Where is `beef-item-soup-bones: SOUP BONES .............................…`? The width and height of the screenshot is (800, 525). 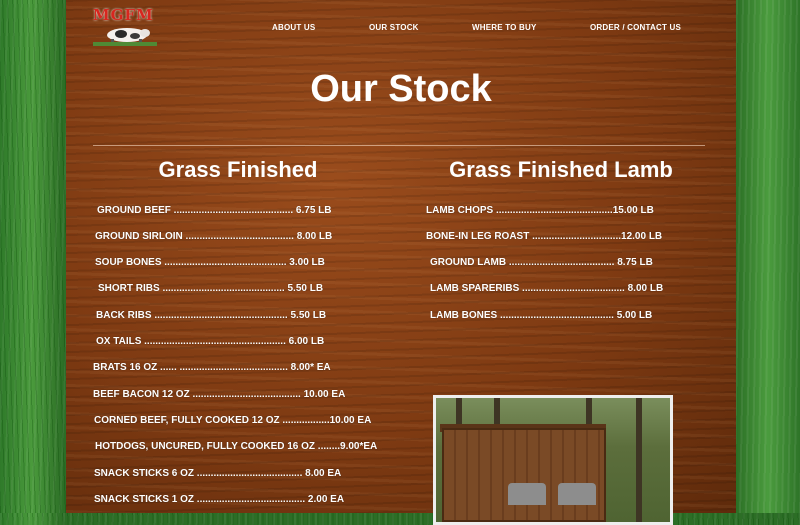 beef-item-soup-bones: SOUP BONES .............................… is located at coordinates (210, 262).